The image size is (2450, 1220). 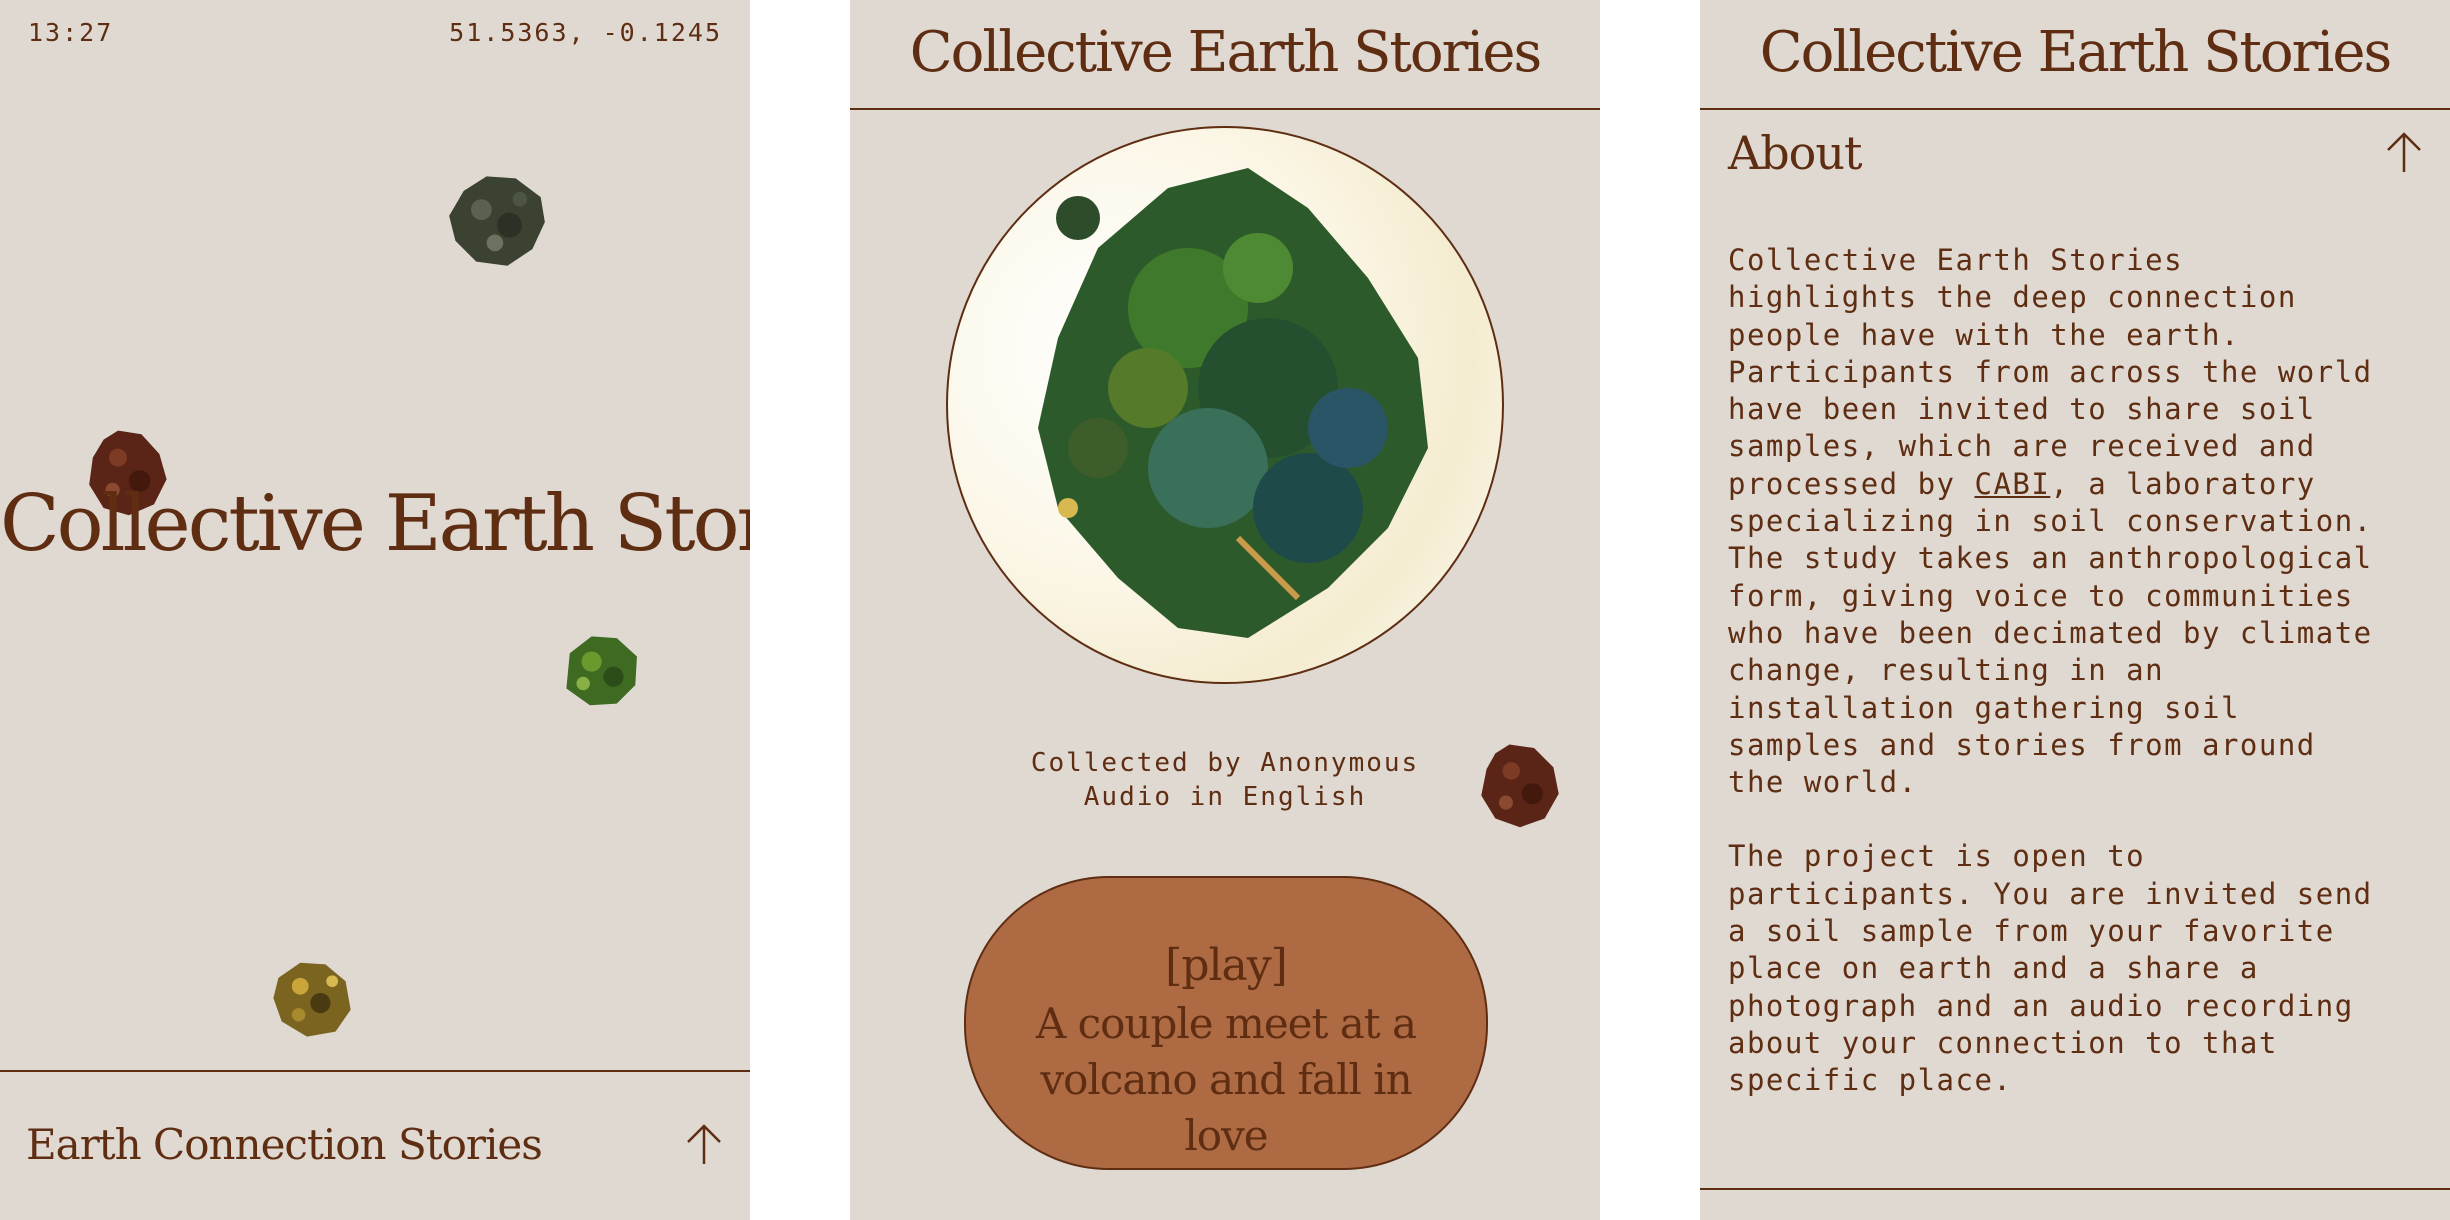 I want to click on soil-sample-photo, so click(x=1225, y=405).